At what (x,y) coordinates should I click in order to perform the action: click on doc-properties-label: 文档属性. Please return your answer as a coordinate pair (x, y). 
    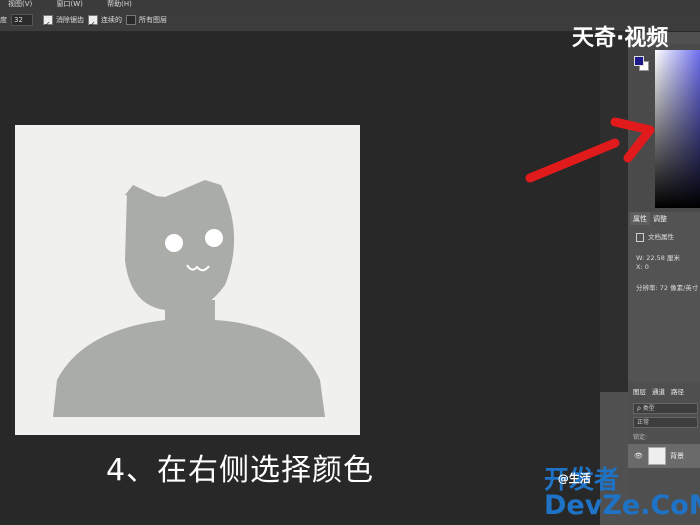
    Looking at the image, I should click on (661, 237).